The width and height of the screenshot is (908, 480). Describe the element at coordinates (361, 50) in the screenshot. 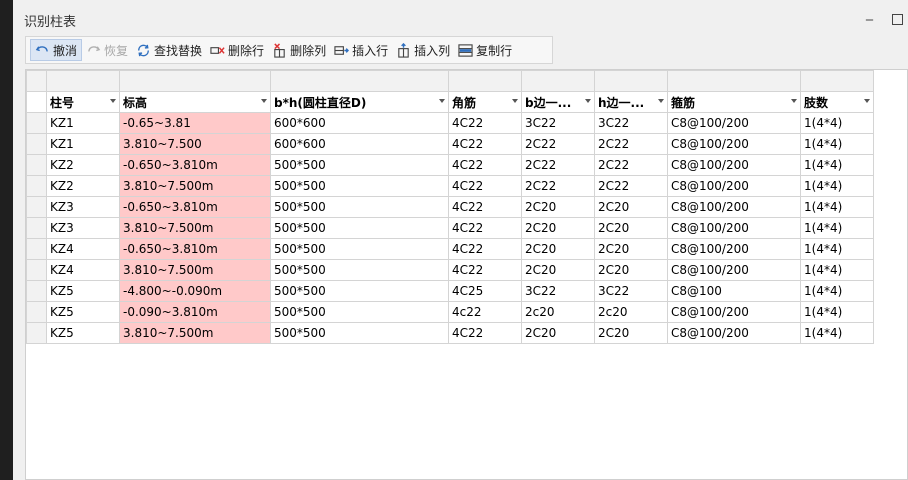

I see `insert-row-button: 插入行` at that location.